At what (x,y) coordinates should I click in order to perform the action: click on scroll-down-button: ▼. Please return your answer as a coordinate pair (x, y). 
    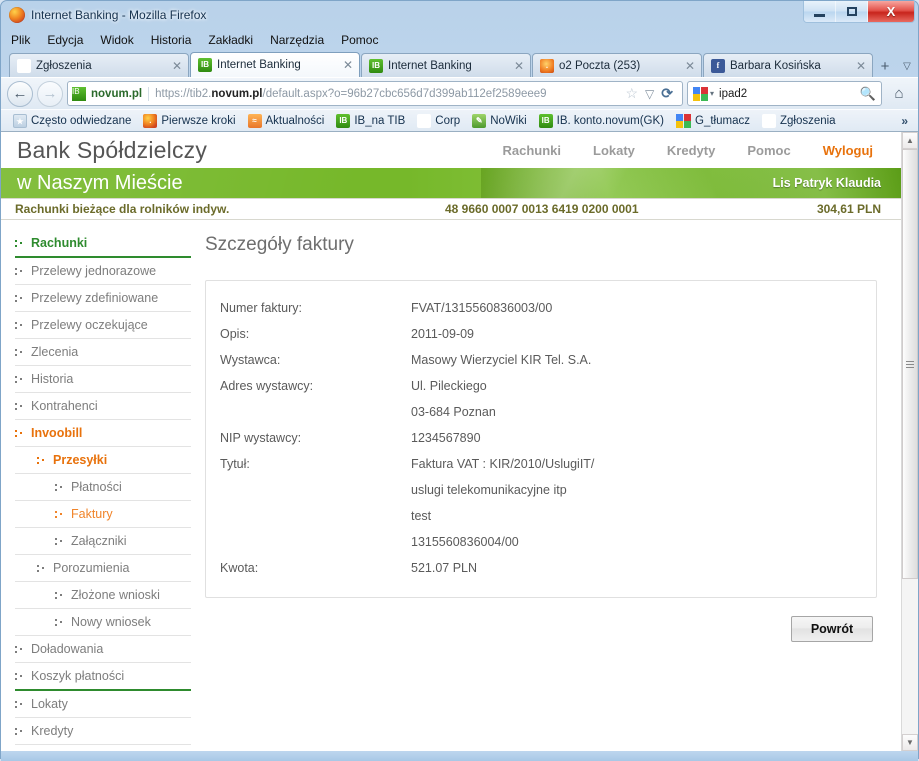
    Looking at the image, I should click on (910, 742).